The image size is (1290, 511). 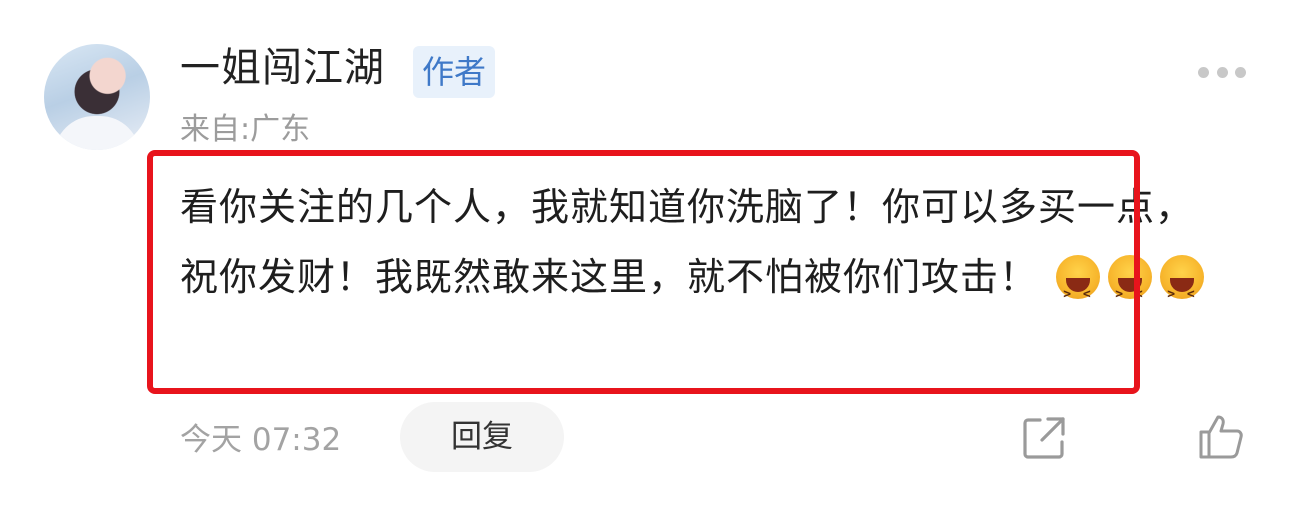 I want to click on share-icon, so click(x=1044, y=438).